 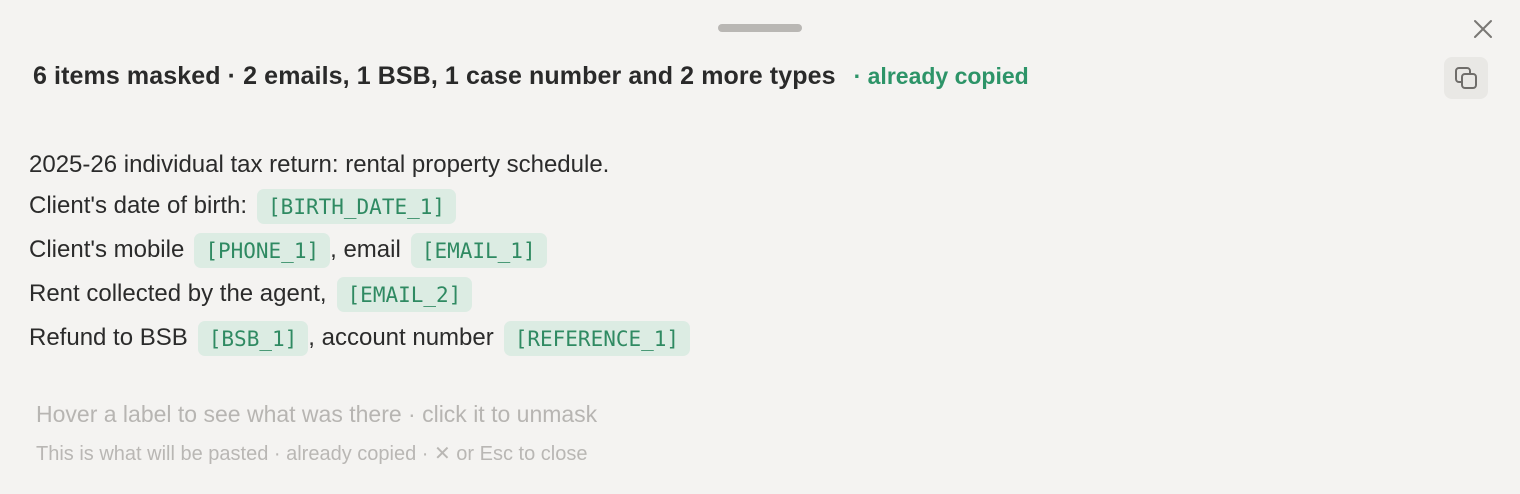 What do you see at coordinates (357, 206) in the screenshot?
I see `mask-token-birth-date: [BIRTH_DATE_1]` at bounding box center [357, 206].